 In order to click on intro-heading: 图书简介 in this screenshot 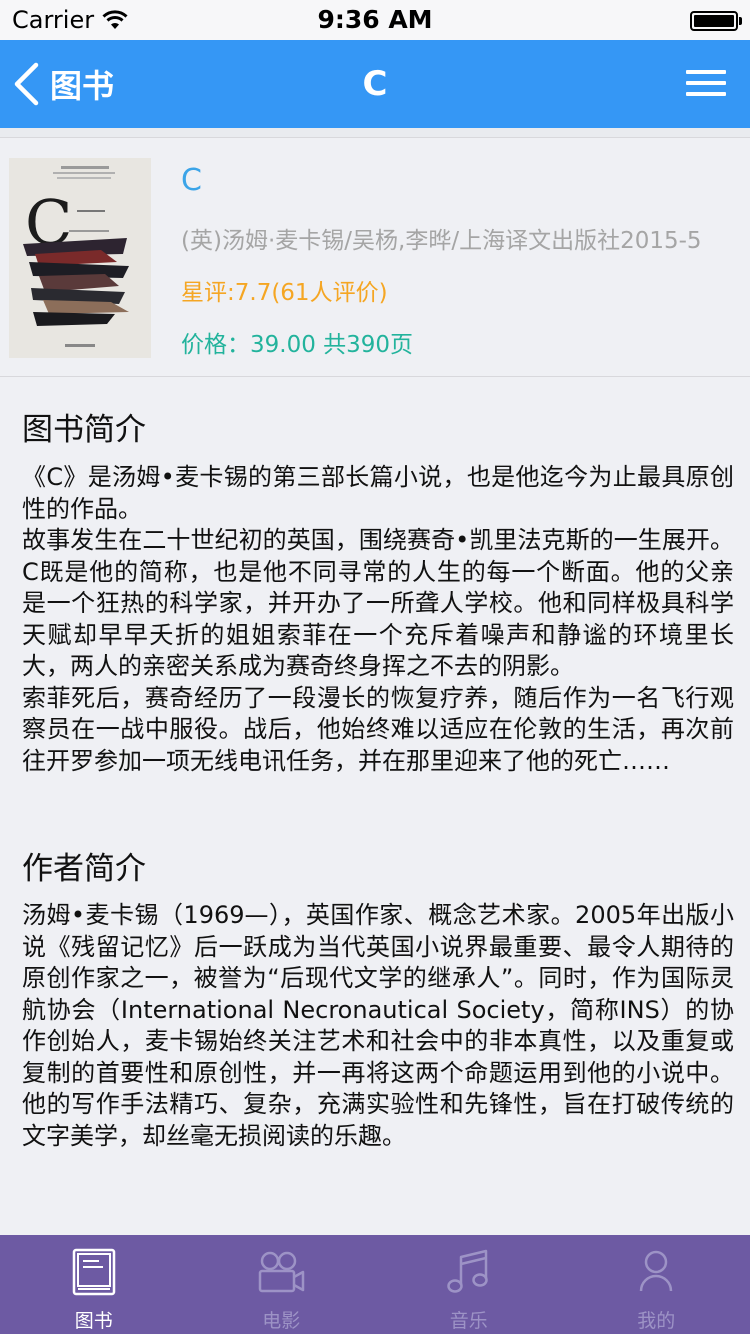, I will do `click(84, 430)`.